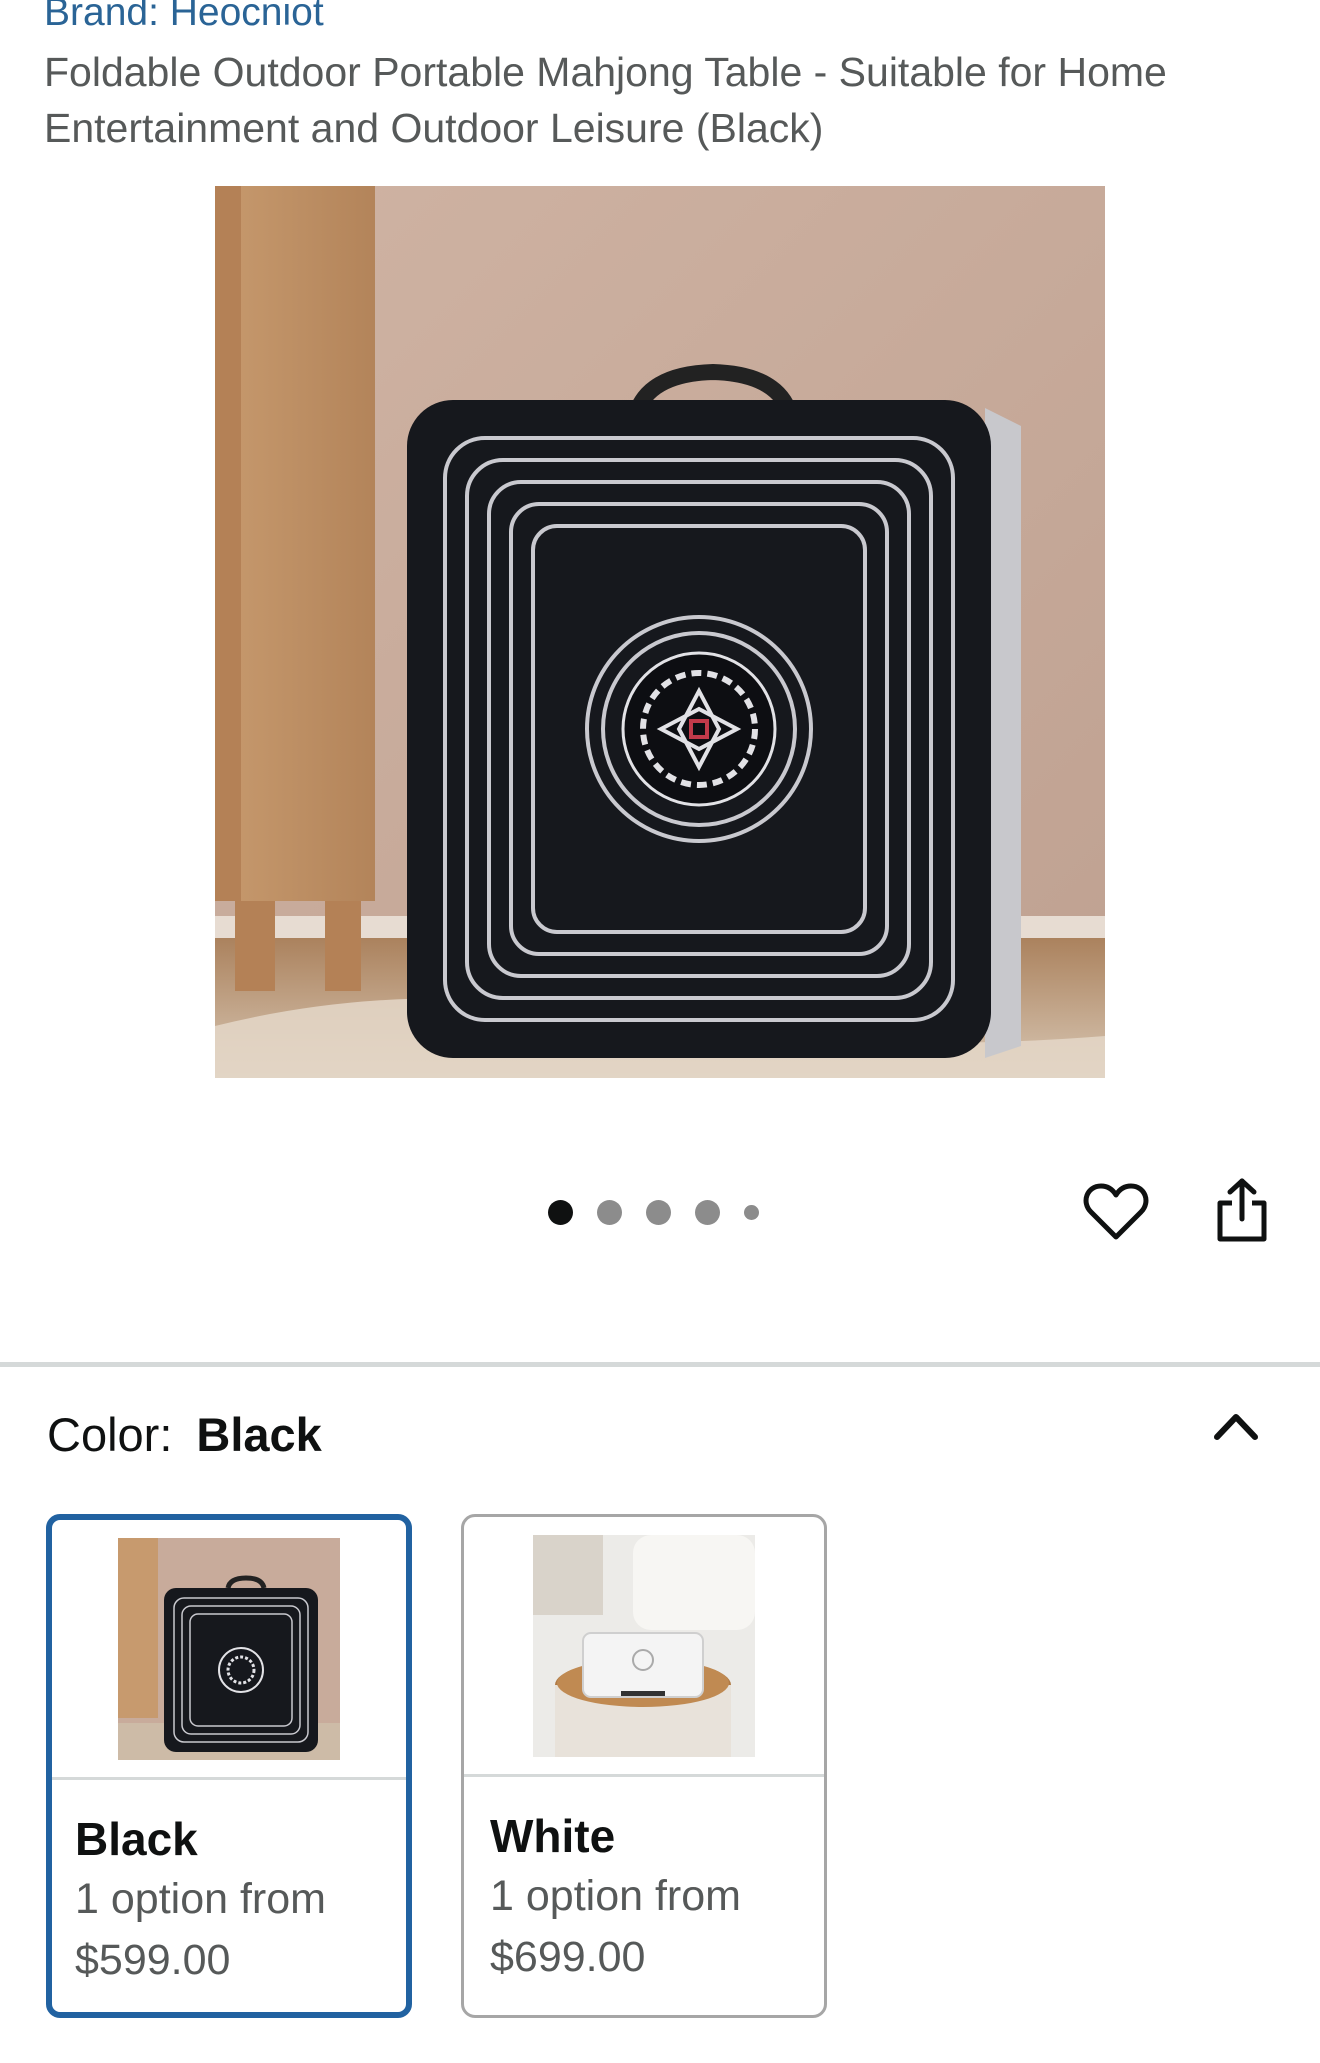 Image resolution: width=1320 pixels, height=2063 pixels. Describe the element at coordinates (644, 1766) in the screenshot. I see `color-option-white: White 1 option from $699.00` at that location.